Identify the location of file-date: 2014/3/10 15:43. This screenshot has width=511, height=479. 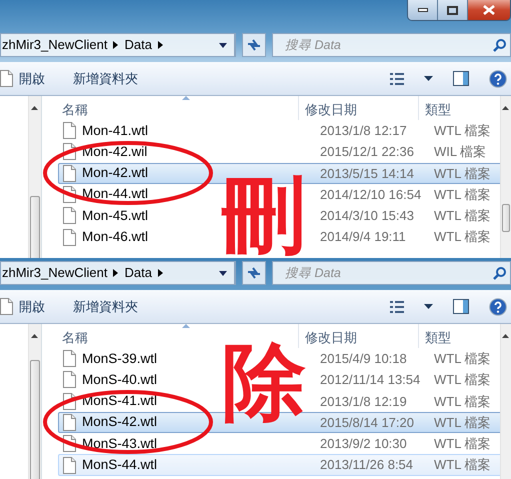
(367, 216).